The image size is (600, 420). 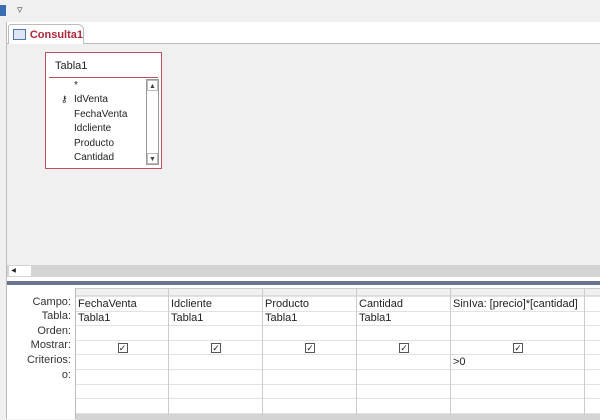 I want to click on field-item: *, so click(x=76, y=85).